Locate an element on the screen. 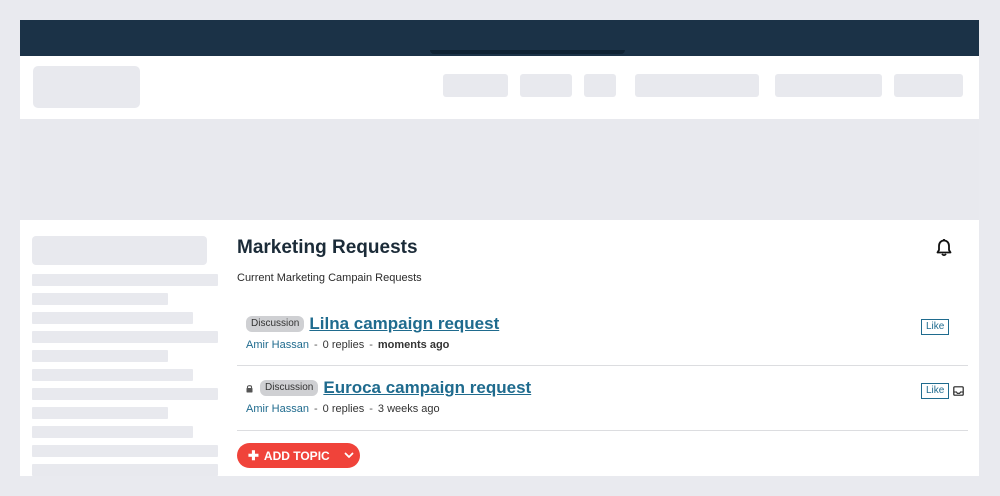  inbox-icon is located at coordinates (958, 391).